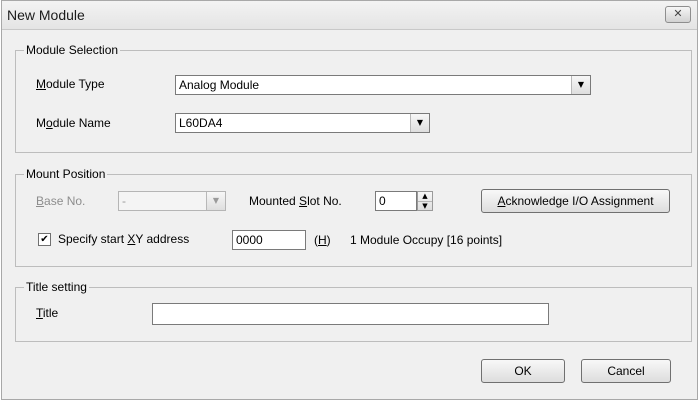 The width and height of the screenshot is (700, 402). I want to click on acknowledge-io-button: Acknowledge I/O Assignment, so click(575, 201).